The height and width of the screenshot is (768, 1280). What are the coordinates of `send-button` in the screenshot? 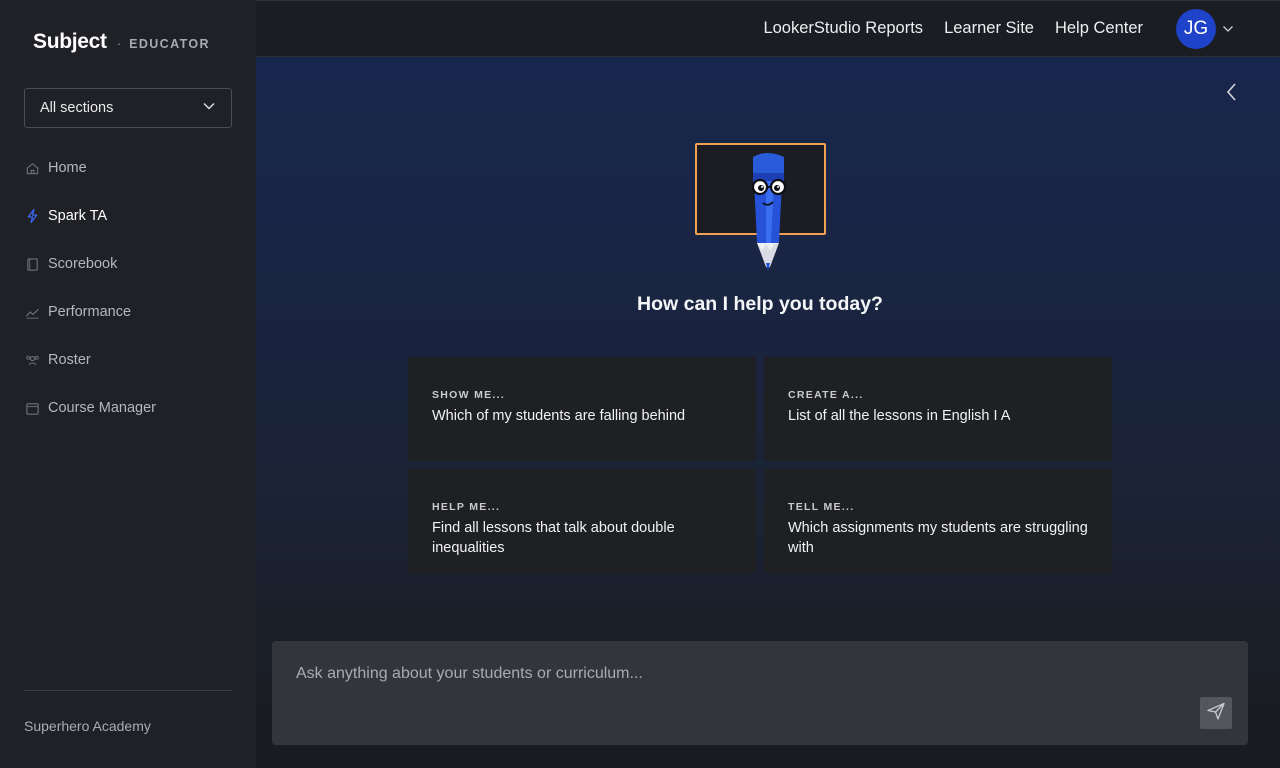 It's located at (1216, 713).